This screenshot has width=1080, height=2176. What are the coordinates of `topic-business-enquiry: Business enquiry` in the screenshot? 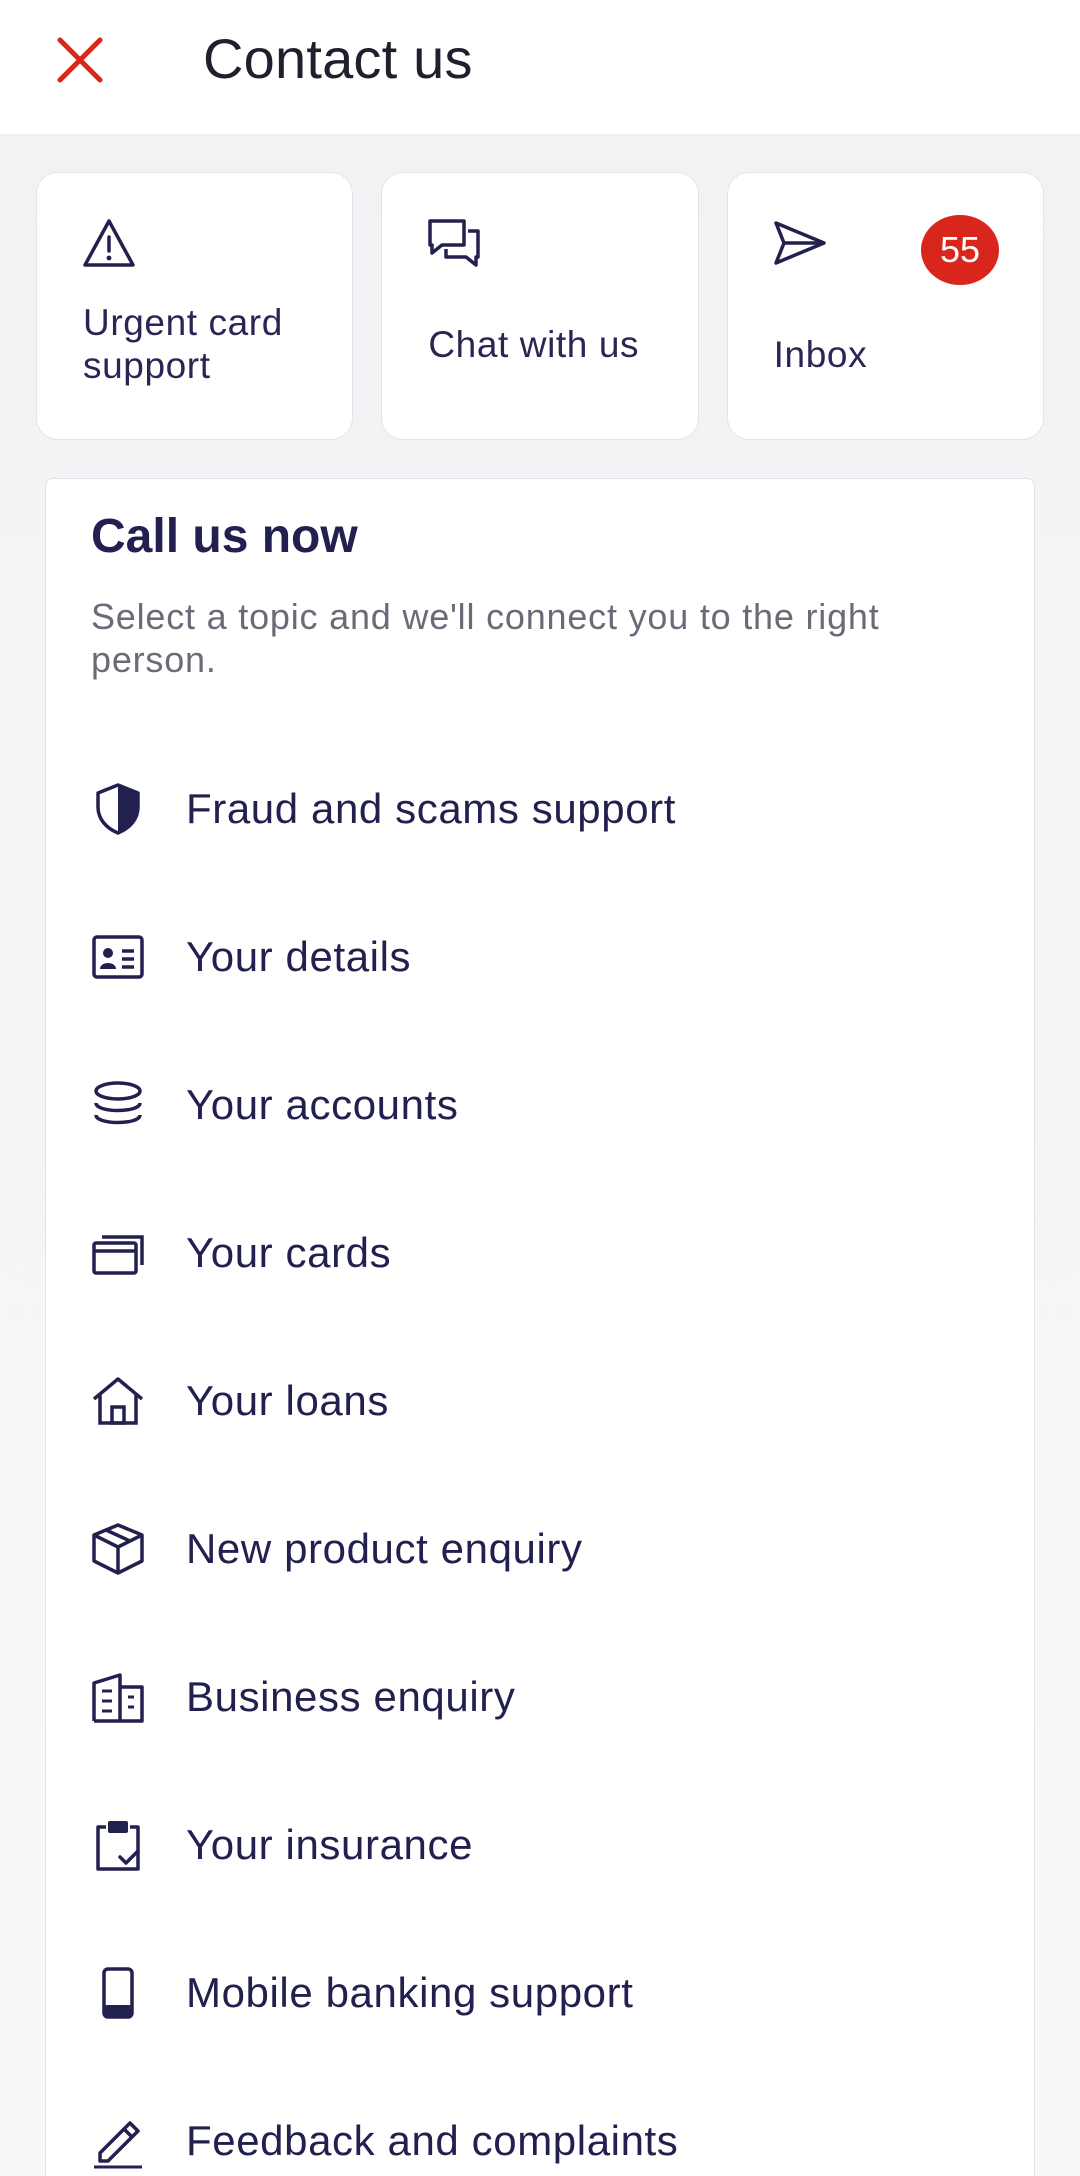 It's located at (541, 1697).